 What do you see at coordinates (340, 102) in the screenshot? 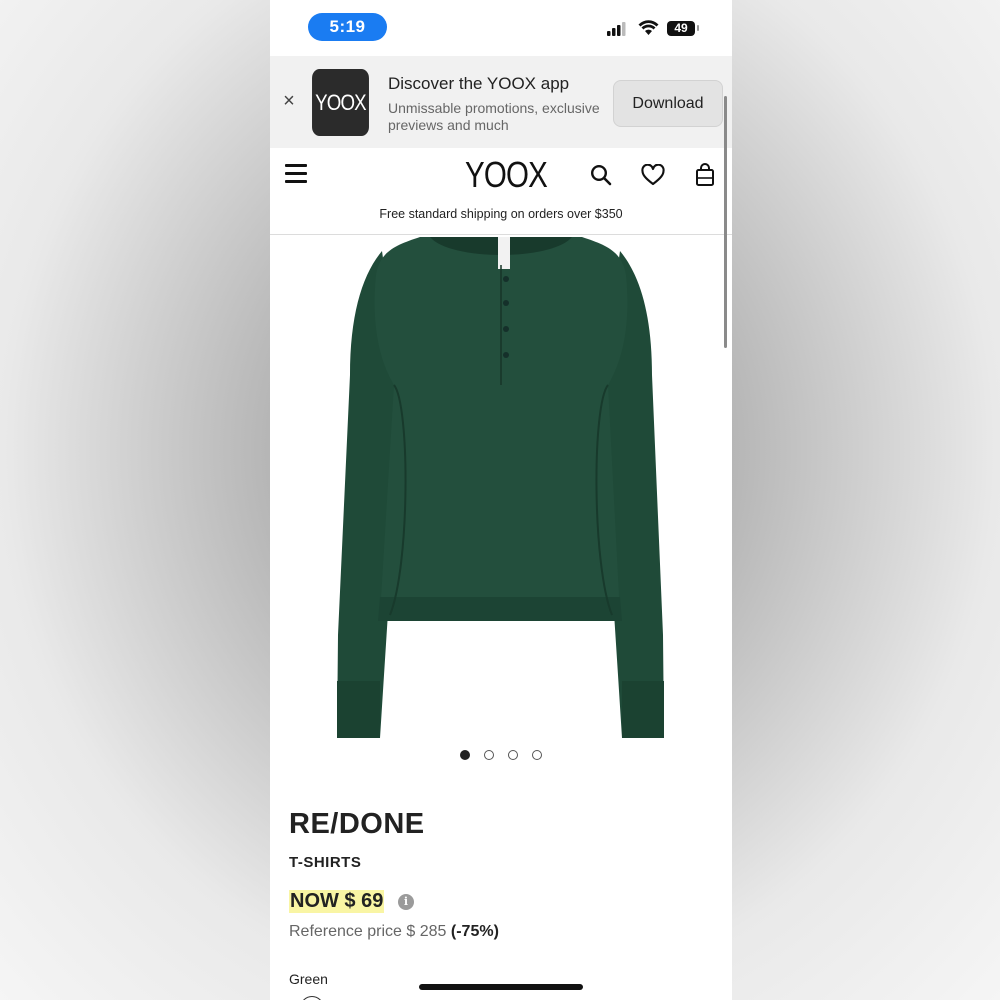
I see `yoox-app-icon: YOOX` at bounding box center [340, 102].